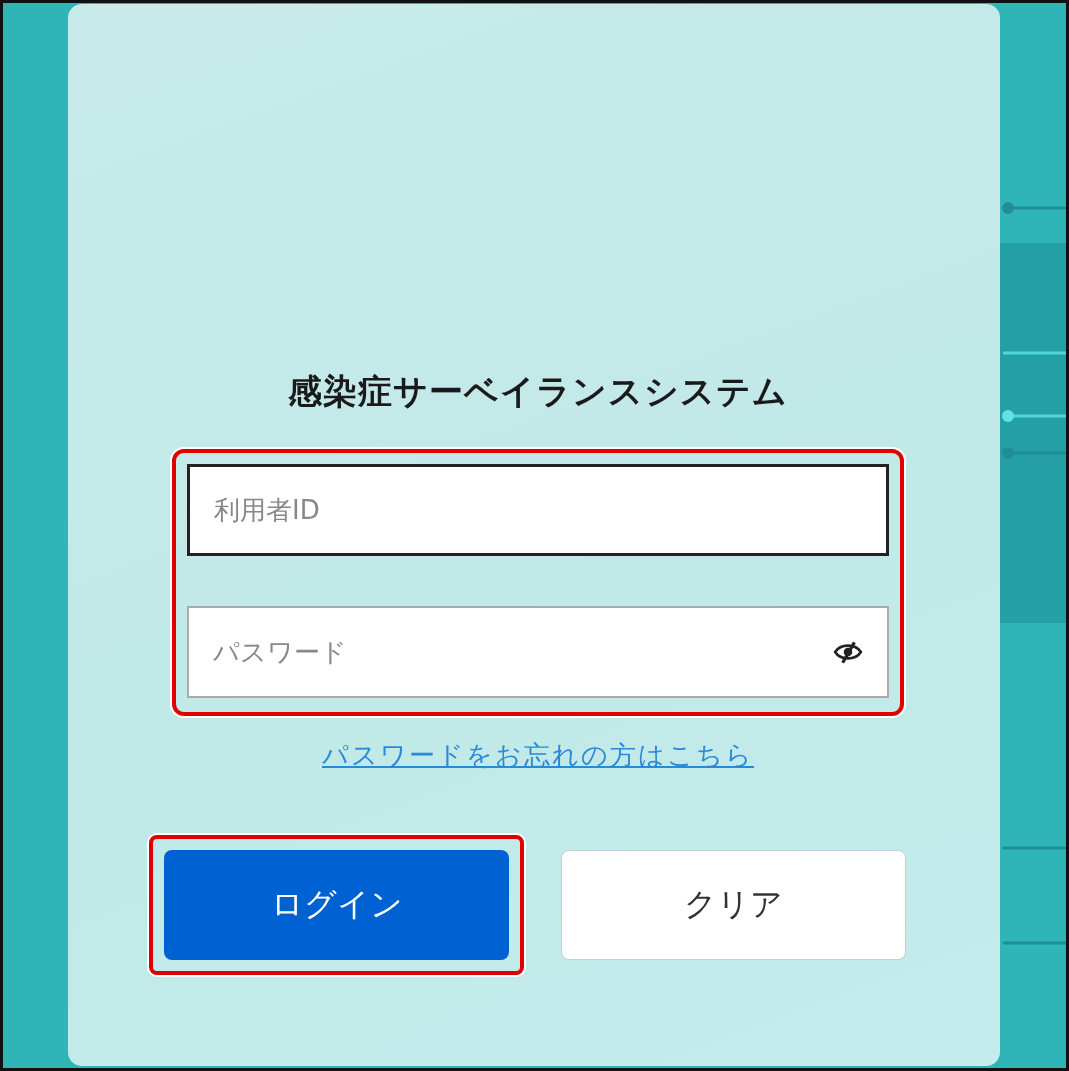  What do you see at coordinates (538, 510) in the screenshot?
I see `user-id-field: 利用者ID` at bounding box center [538, 510].